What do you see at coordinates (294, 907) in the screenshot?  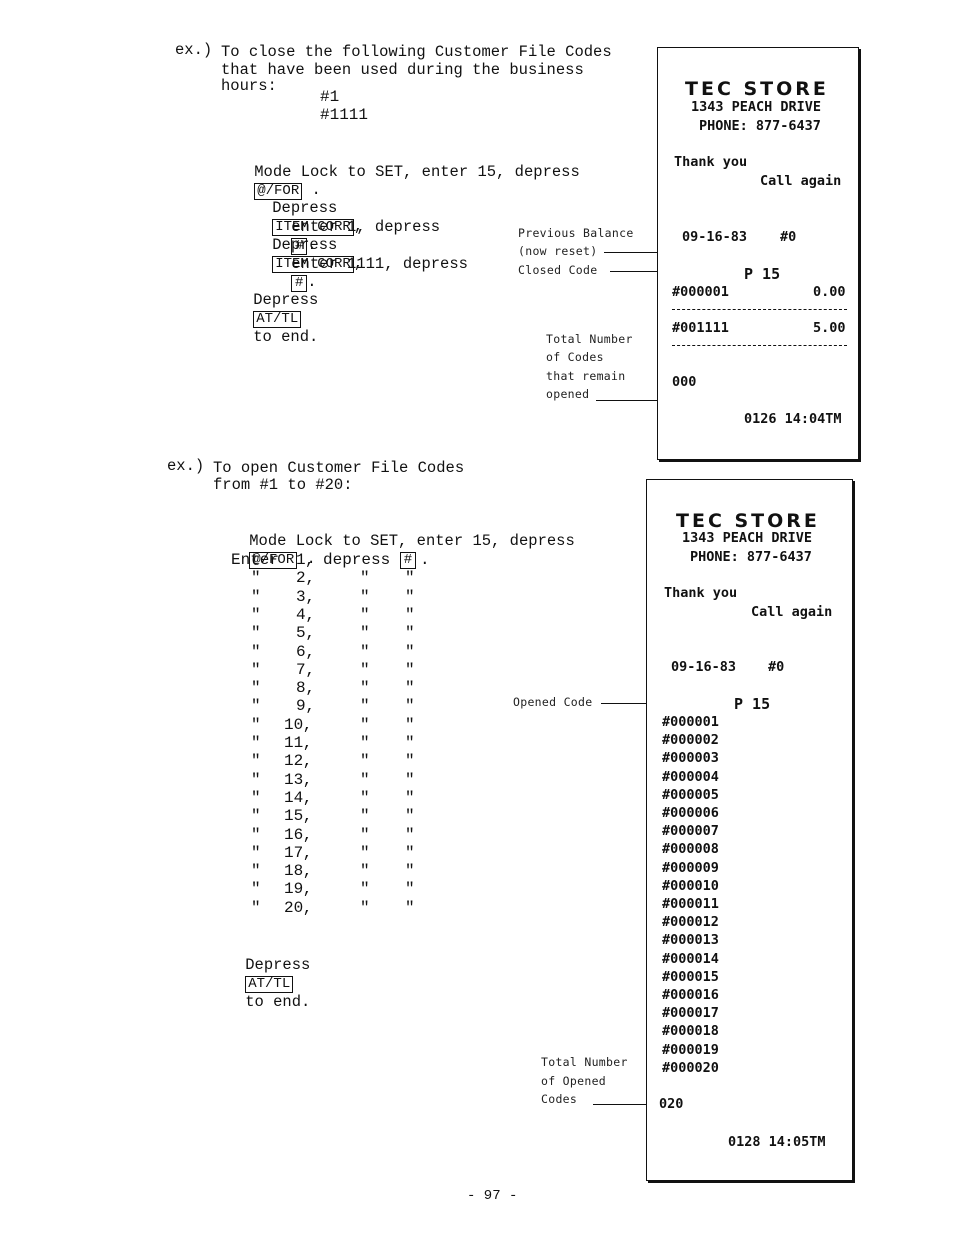 I see `step-number: 20` at bounding box center [294, 907].